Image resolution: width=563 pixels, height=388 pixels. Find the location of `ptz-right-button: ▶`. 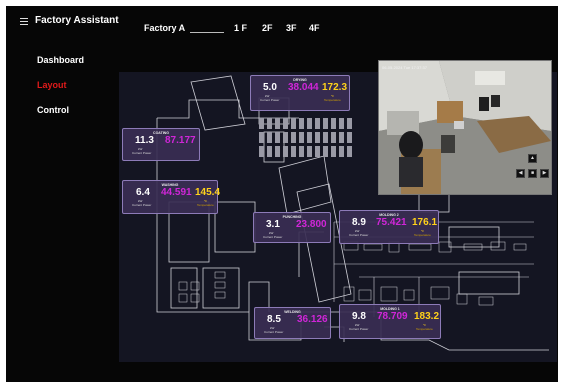

ptz-right-button: ▶ is located at coordinates (544, 173).